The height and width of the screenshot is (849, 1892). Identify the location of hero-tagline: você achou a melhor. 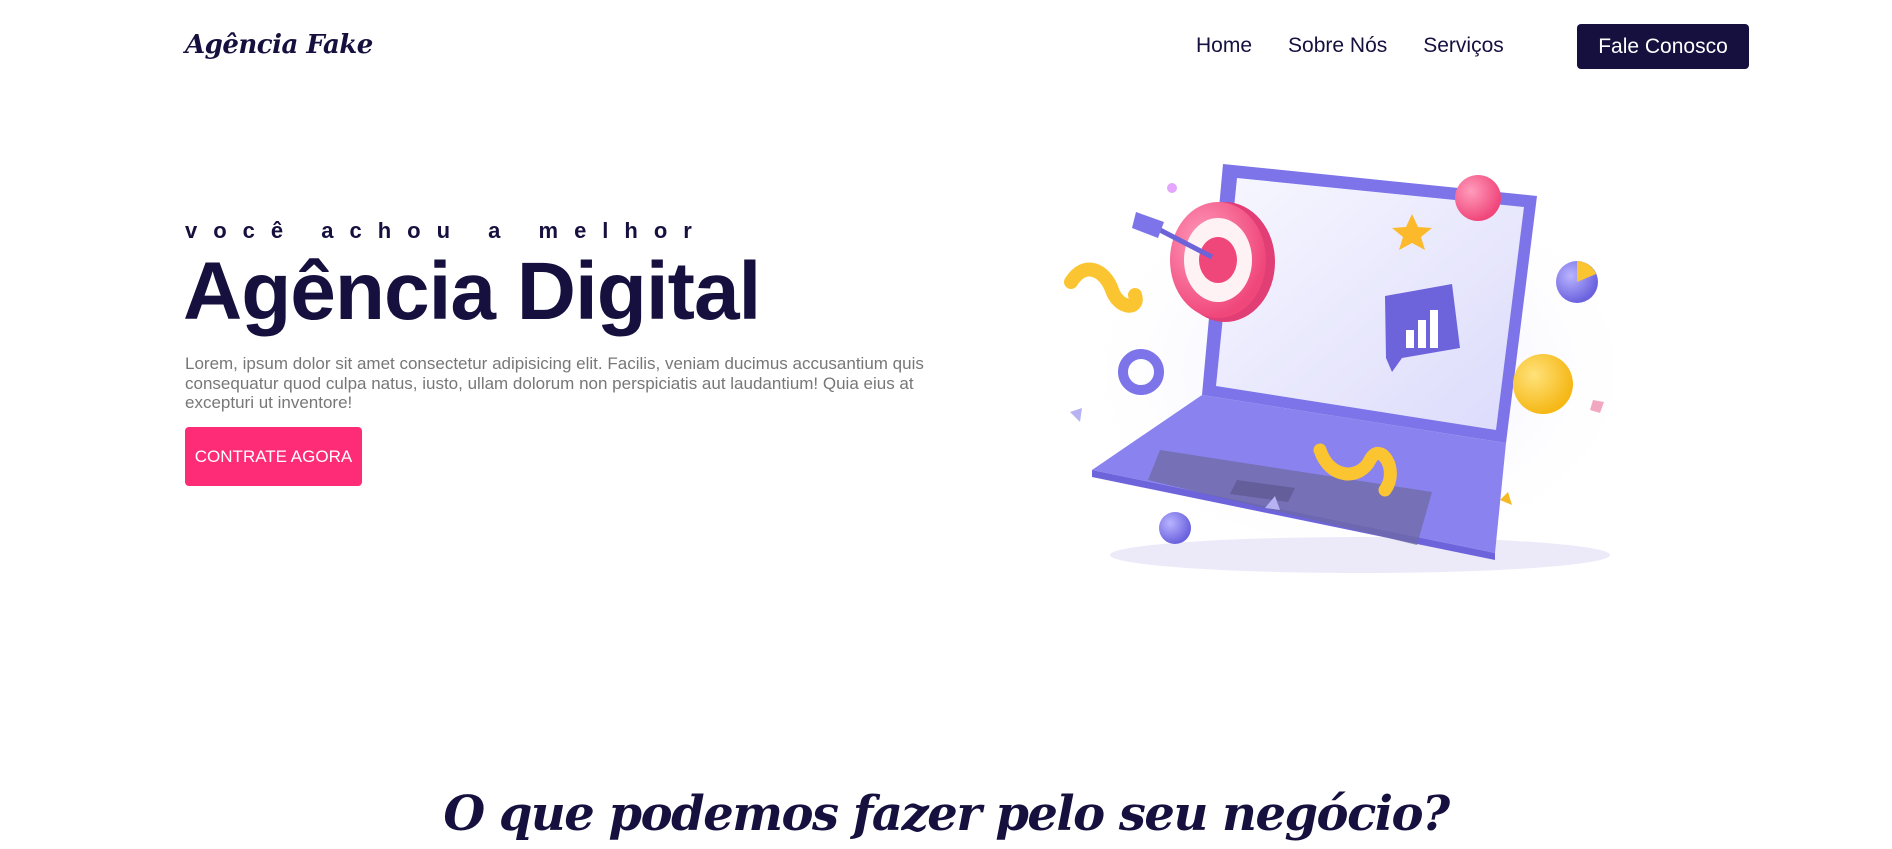
(446, 230).